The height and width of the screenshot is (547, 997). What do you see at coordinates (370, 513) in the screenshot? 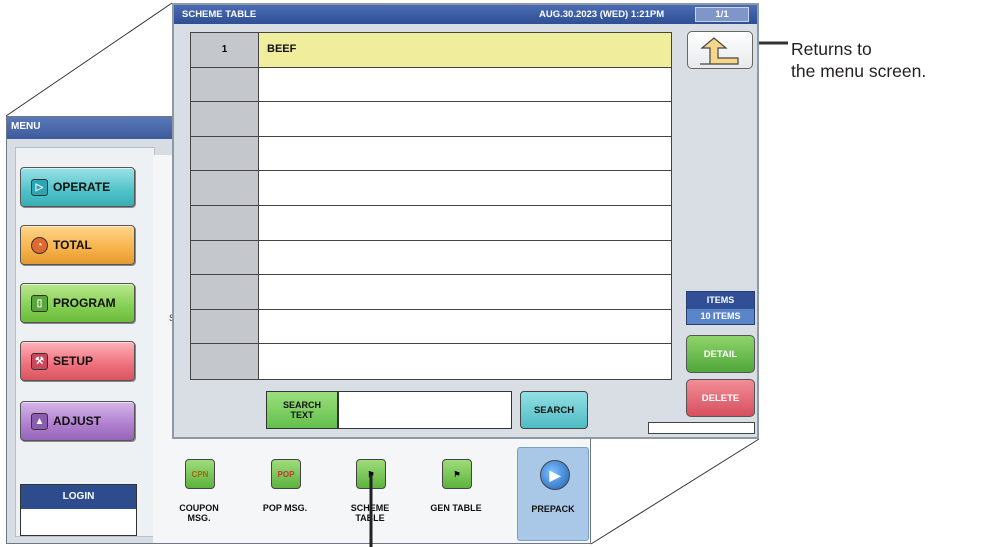
I see `scheme-table-label: SCHEME TABLE` at bounding box center [370, 513].